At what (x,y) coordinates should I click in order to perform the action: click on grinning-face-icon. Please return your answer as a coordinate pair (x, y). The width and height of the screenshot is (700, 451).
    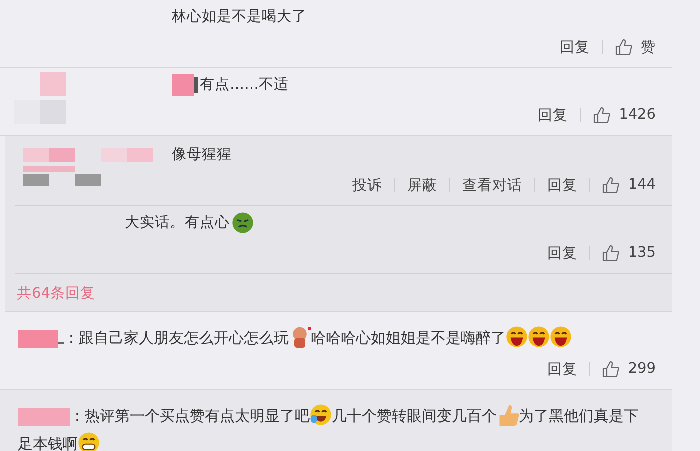
    Looking at the image, I should click on (89, 441).